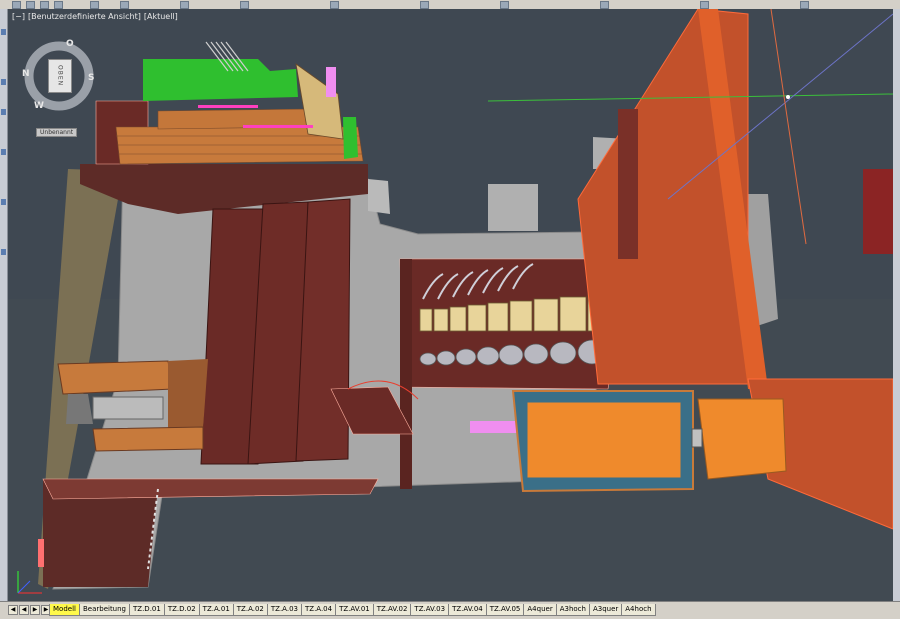 This screenshot has width=900, height=619. I want to click on viewport-controls-label: [−] [Benutzerdefinierte Ansicht] [Aktuell], so click(96, 16).